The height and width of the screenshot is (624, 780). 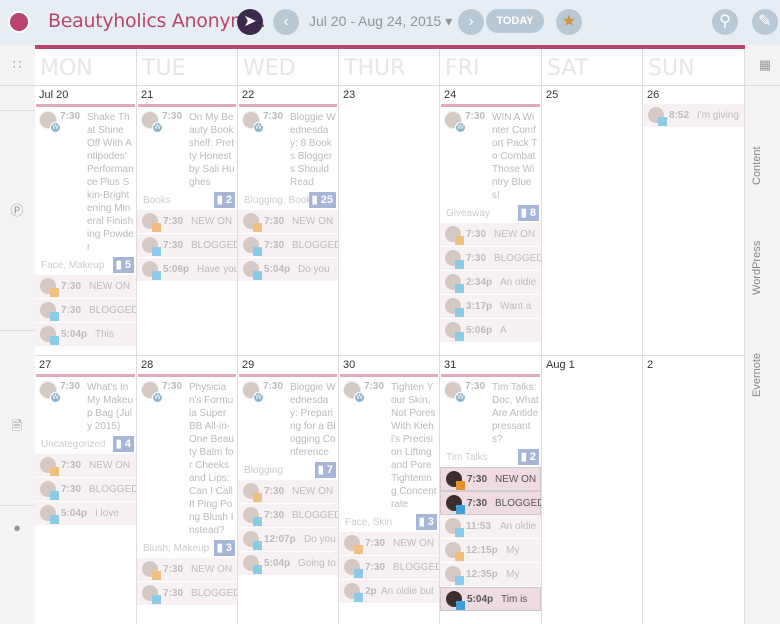 I want to click on social-message: 8:52 I'm giving, so click(x=693, y=116).